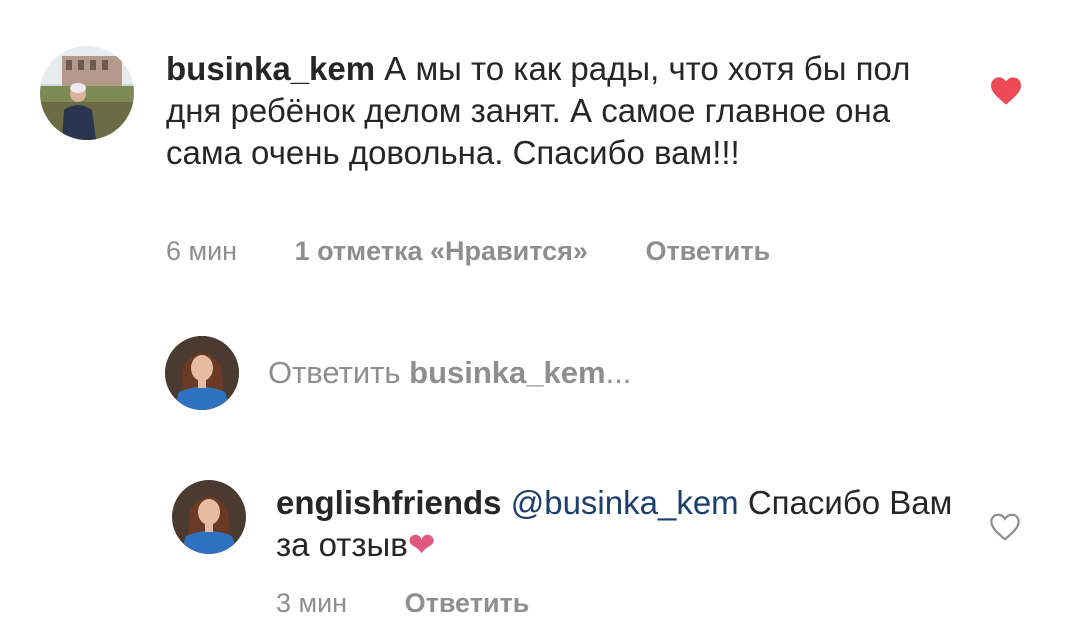 The width and height of the screenshot is (1080, 632). I want to click on like-heart-icon, so click(1006, 91).